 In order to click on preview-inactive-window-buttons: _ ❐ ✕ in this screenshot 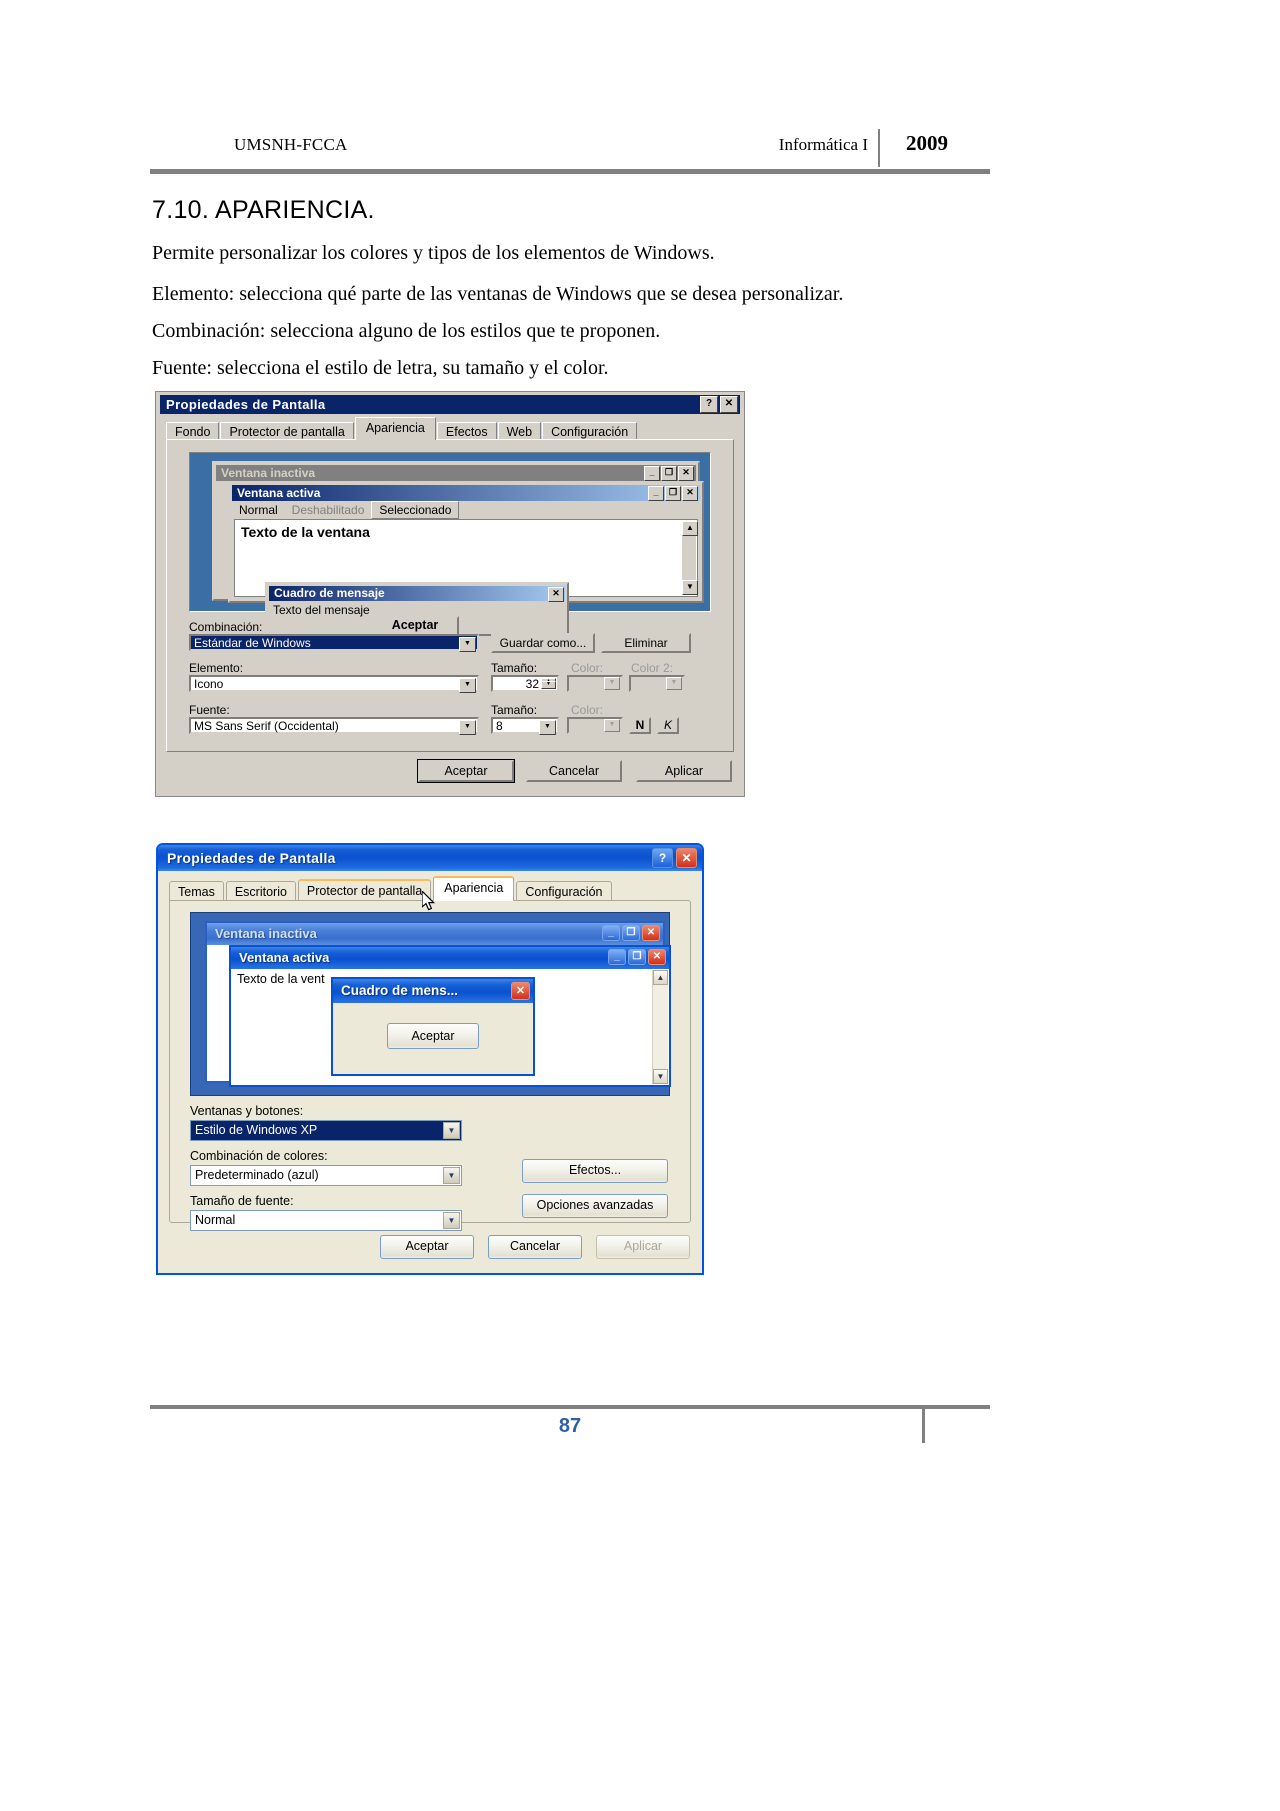, I will do `click(669, 473)`.